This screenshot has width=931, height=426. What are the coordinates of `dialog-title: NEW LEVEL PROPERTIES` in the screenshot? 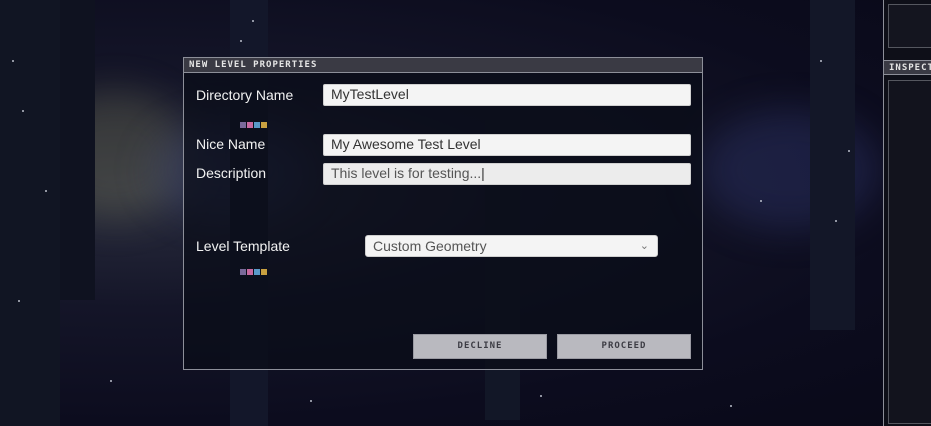 It's located at (443, 65).